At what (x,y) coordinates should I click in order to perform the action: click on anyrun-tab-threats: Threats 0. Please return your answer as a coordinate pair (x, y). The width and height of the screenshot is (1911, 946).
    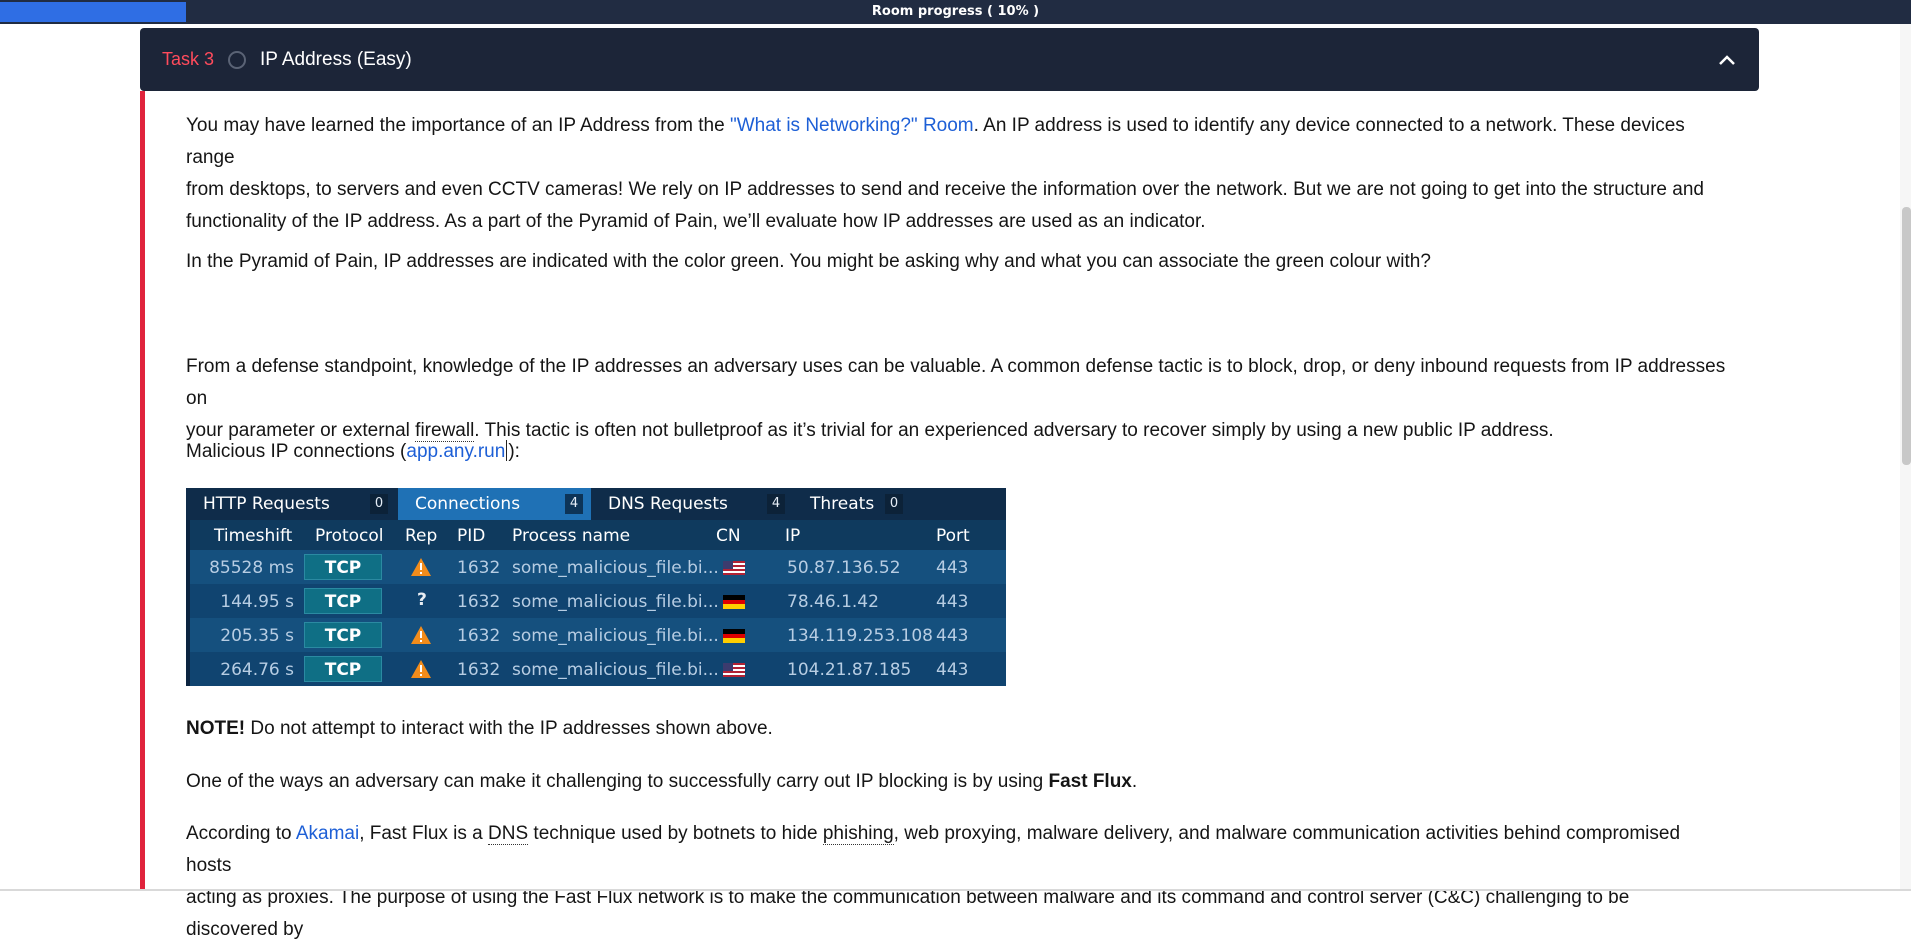
    Looking at the image, I should click on (852, 504).